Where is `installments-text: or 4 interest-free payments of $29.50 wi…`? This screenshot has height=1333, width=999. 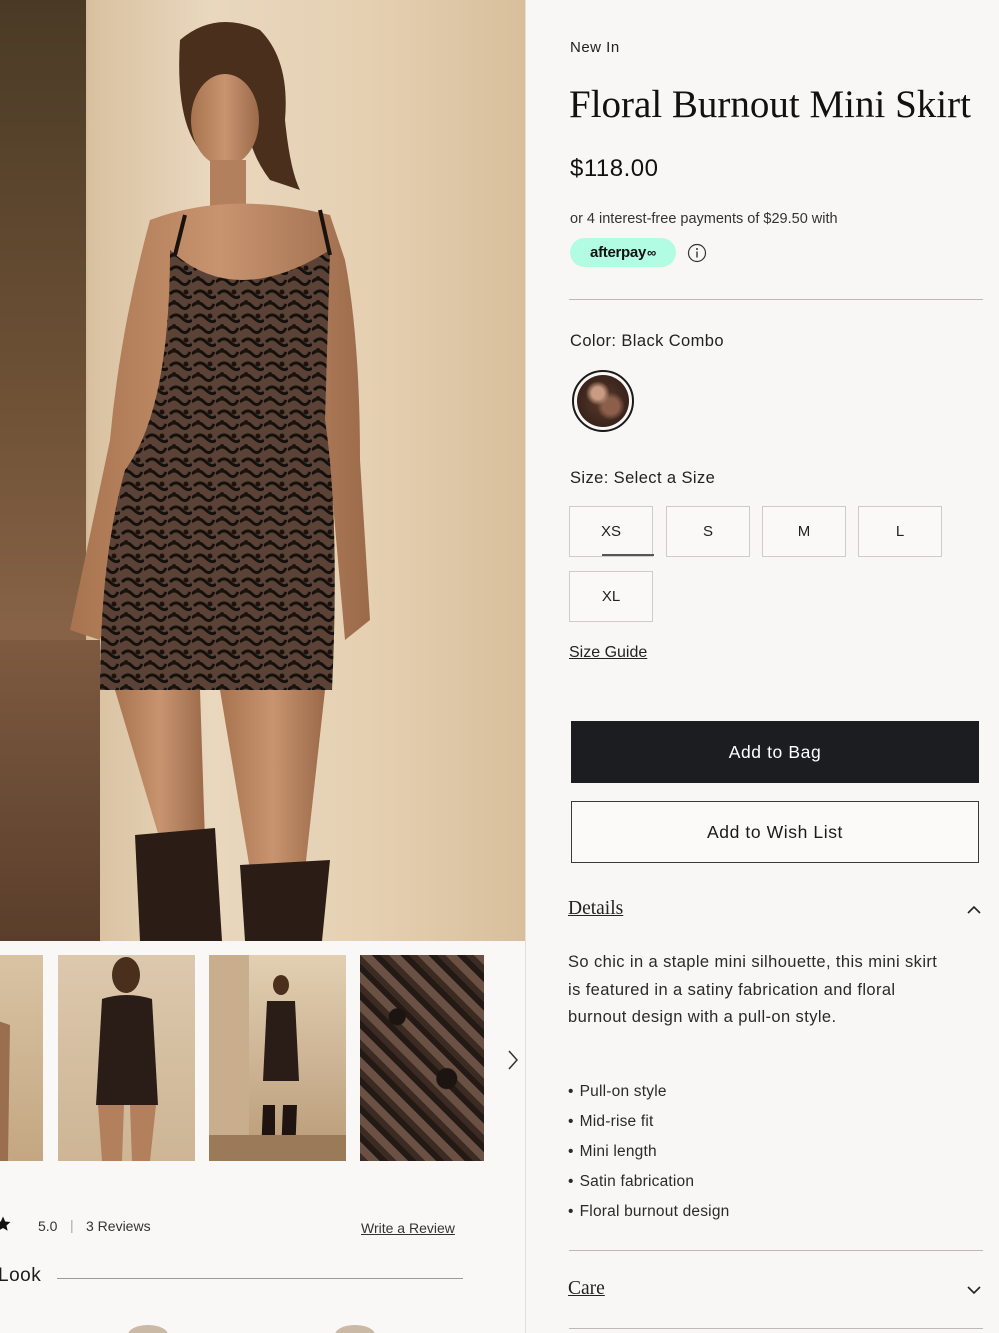 installments-text: or 4 interest-free payments of $29.50 wi… is located at coordinates (704, 219).